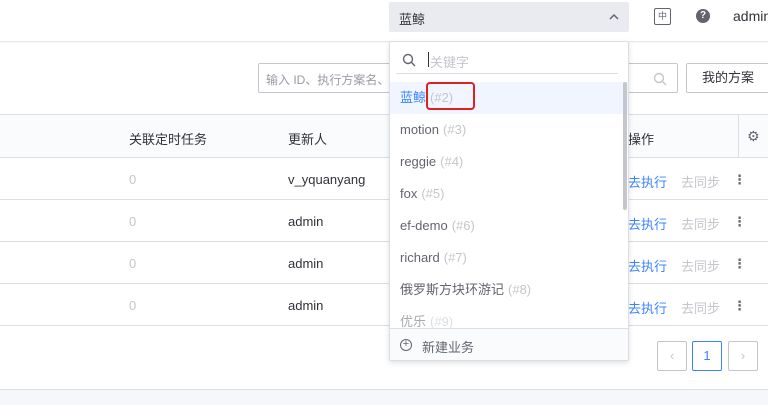 This screenshot has height=405, width=768. What do you see at coordinates (743, 356) in the screenshot?
I see `pagination-next-button: ›` at bounding box center [743, 356].